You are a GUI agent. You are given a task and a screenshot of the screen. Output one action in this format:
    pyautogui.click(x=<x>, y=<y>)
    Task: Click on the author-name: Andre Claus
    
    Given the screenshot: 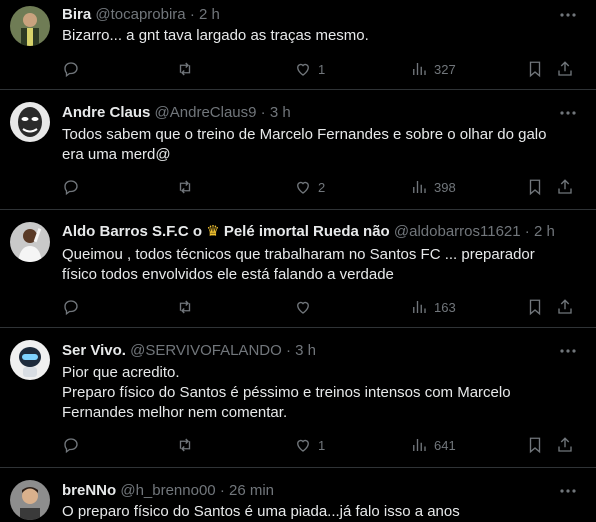 What is the action you would take?
    pyautogui.click(x=106, y=112)
    